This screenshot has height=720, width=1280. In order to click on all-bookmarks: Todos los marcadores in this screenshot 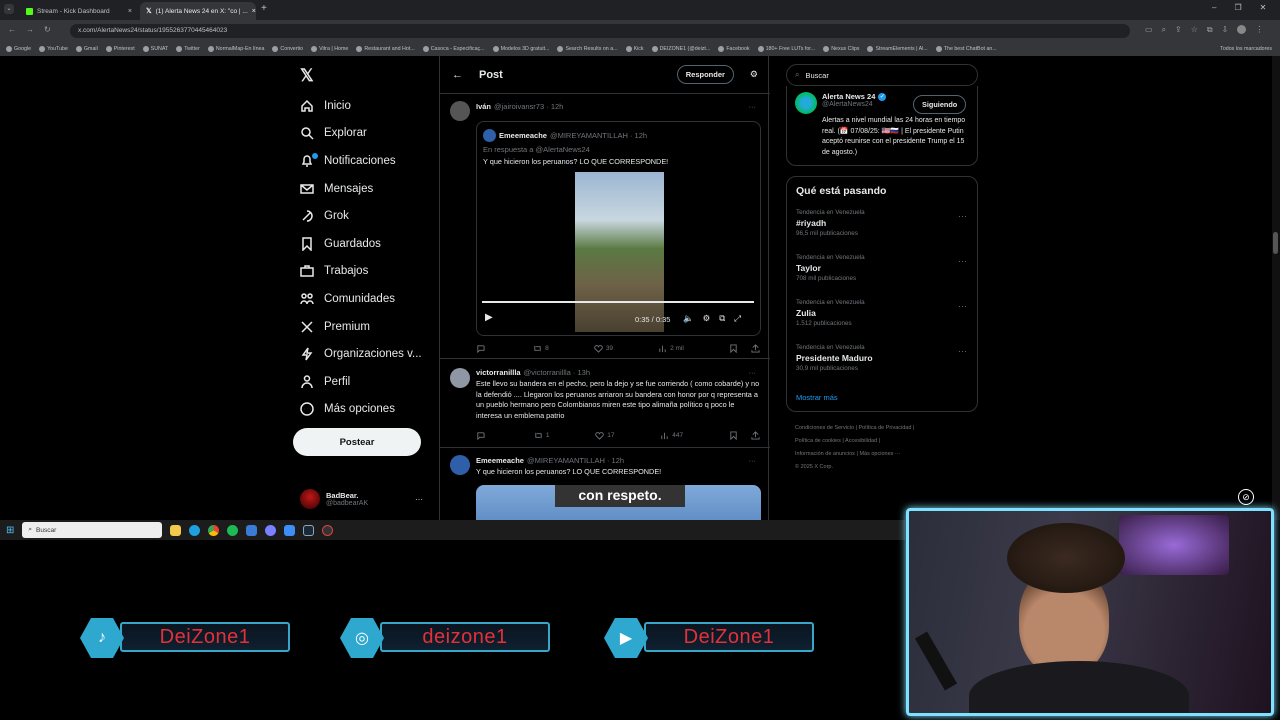, I will do `click(1250, 49)`.